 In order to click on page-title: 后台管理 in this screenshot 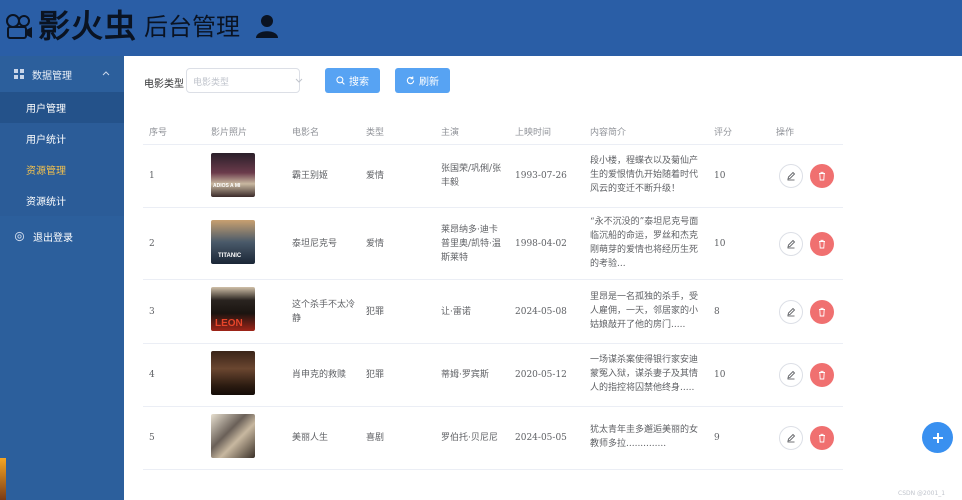, I will do `click(192, 27)`.